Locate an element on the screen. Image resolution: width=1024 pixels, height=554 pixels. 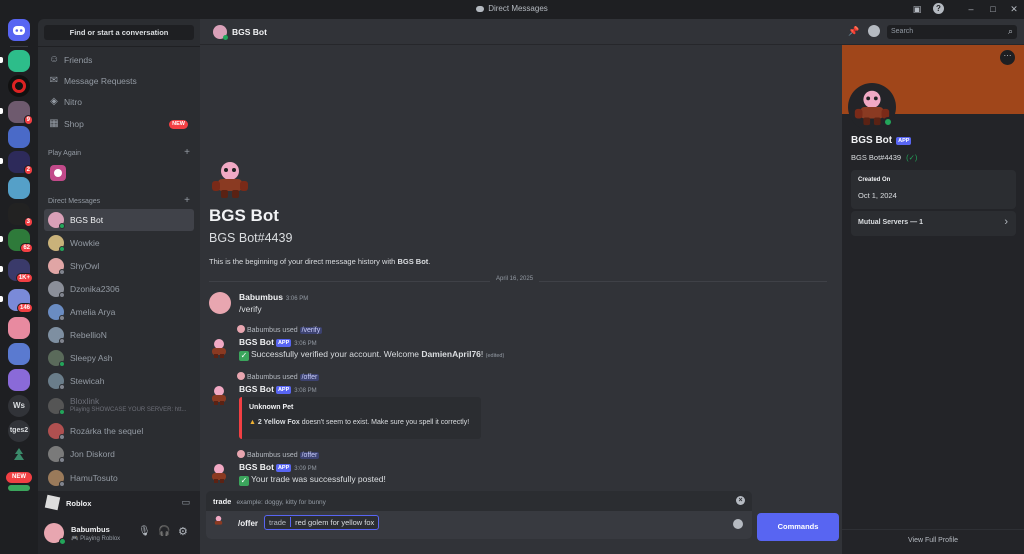
more-options-icon: ··· is located at coordinates (1007, 57).